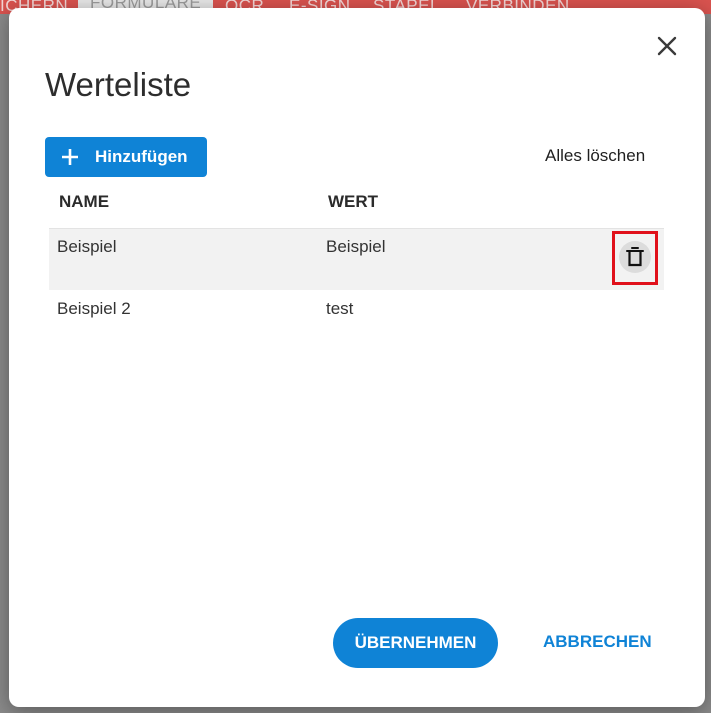  I want to click on dialog-title: Werteliste, so click(118, 84).